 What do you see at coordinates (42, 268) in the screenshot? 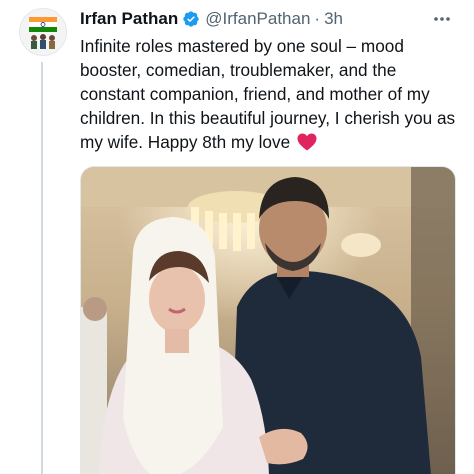
I see `thread-line` at bounding box center [42, 268].